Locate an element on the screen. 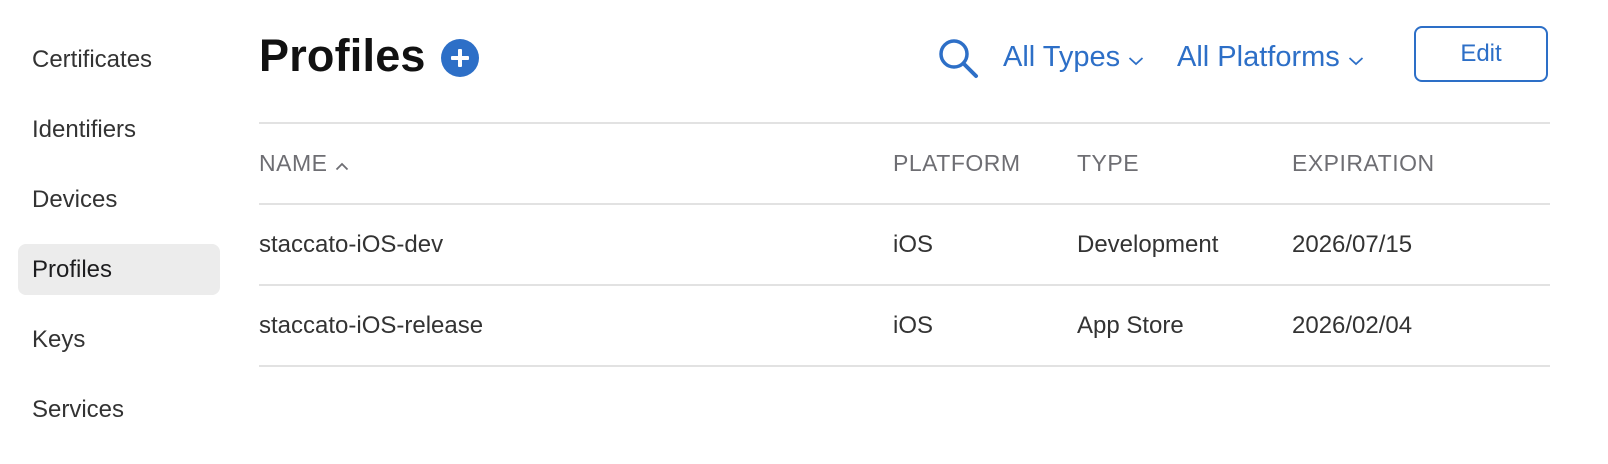  sidebar-item-services: Services is located at coordinates (119, 409).